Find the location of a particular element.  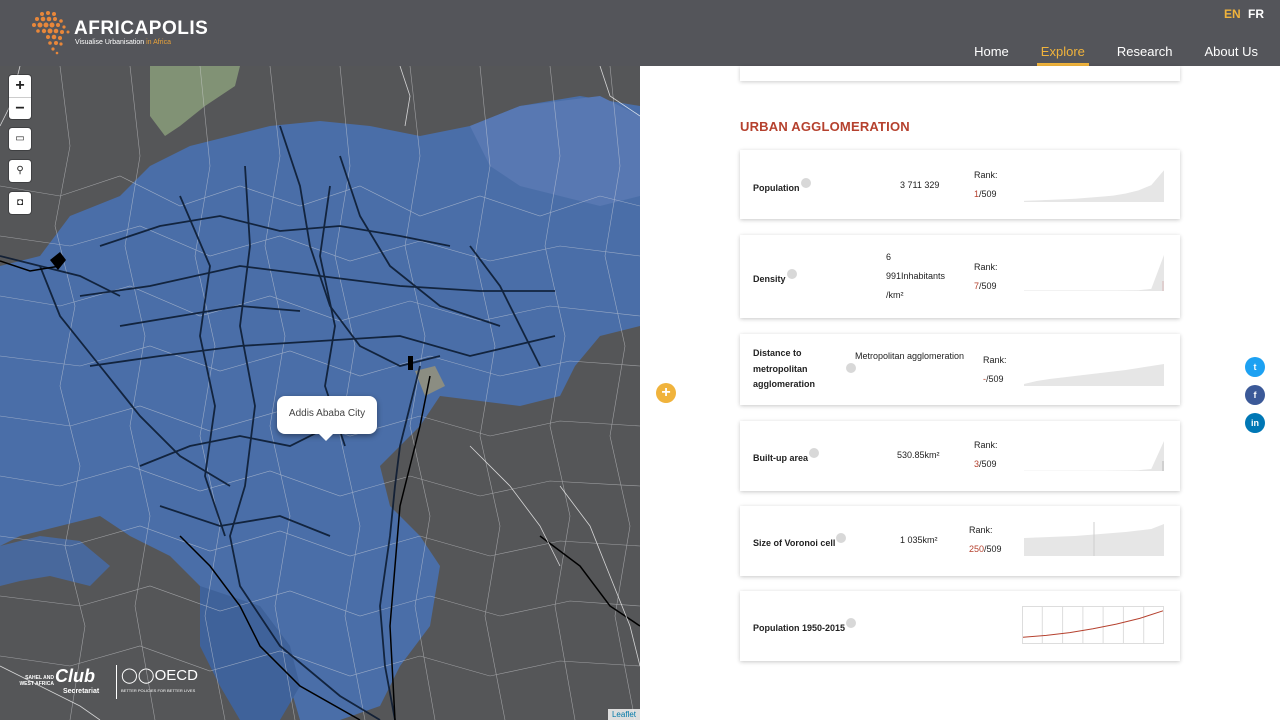

voronoi-label: Size of Voronoi cell is located at coordinates (800, 542).